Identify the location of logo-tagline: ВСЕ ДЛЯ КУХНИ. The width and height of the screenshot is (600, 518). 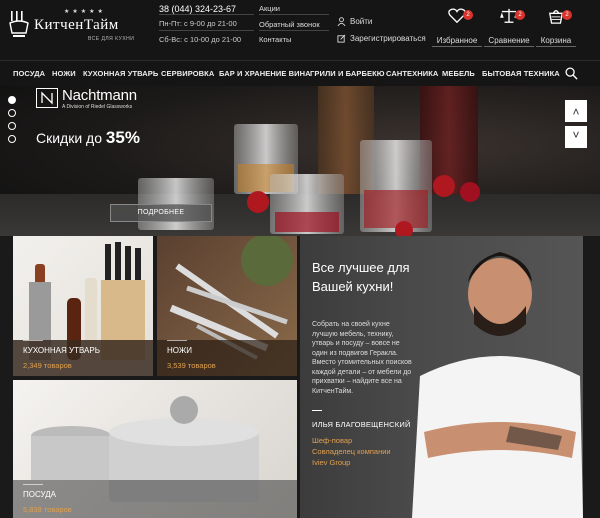
(111, 39).